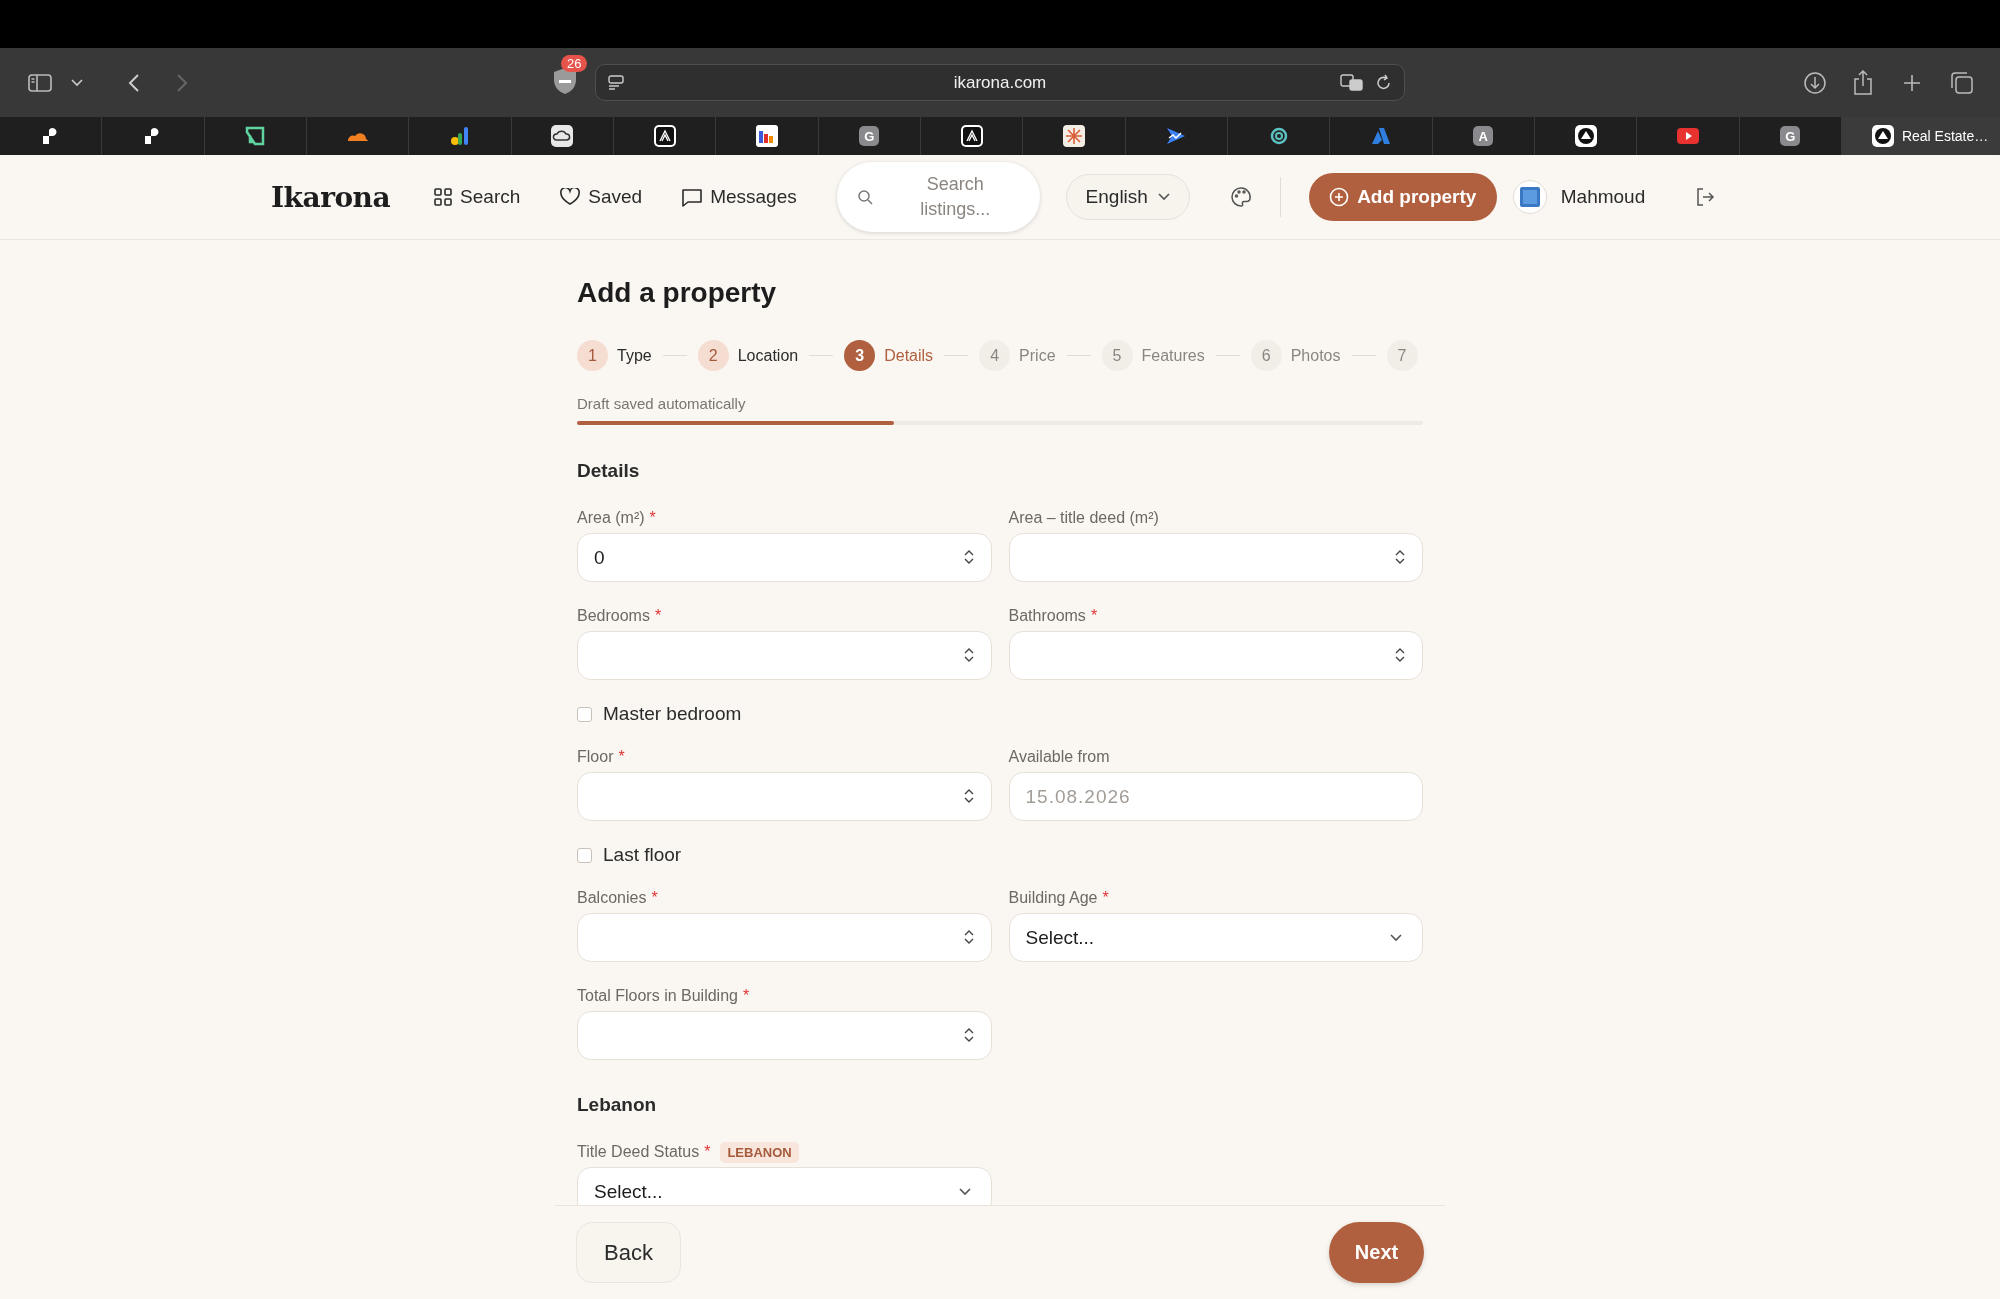  I want to click on address-bar: ikarona.com, so click(1000, 82).